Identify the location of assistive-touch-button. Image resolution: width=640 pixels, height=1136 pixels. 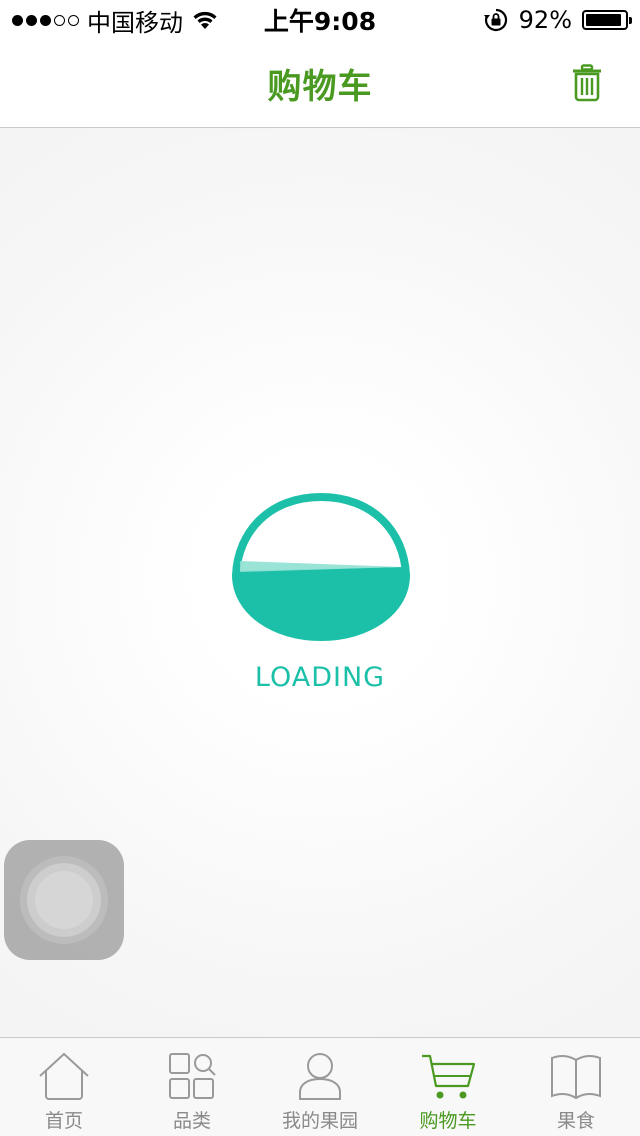
(64, 900).